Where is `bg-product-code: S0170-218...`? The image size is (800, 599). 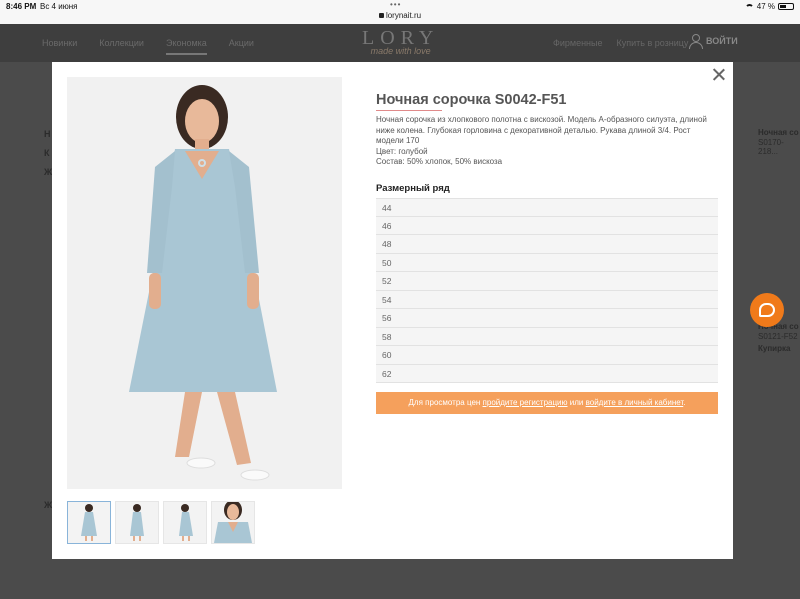
bg-product-code: S0170-218... is located at coordinates (771, 147).